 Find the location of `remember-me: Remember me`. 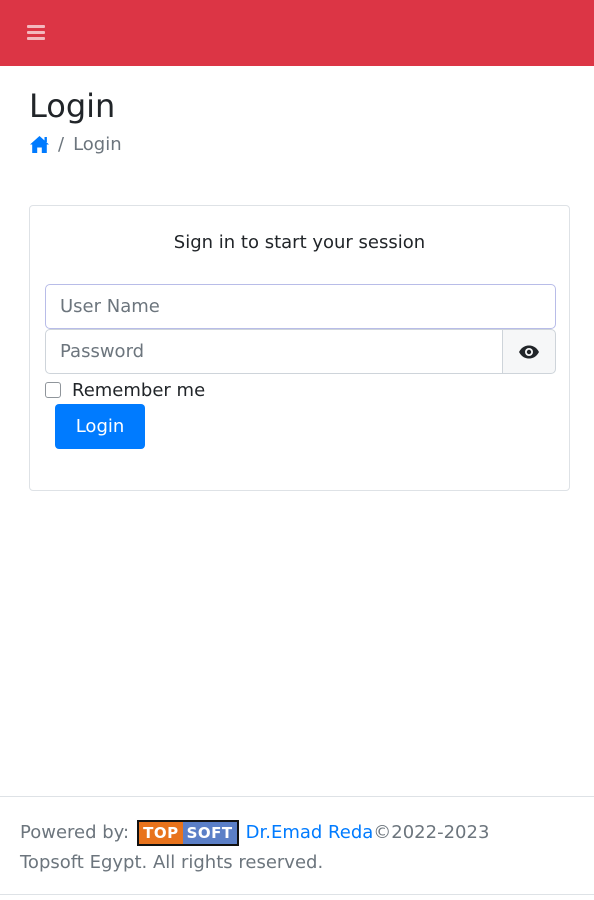

remember-me: Remember me is located at coordinates (125, 390).